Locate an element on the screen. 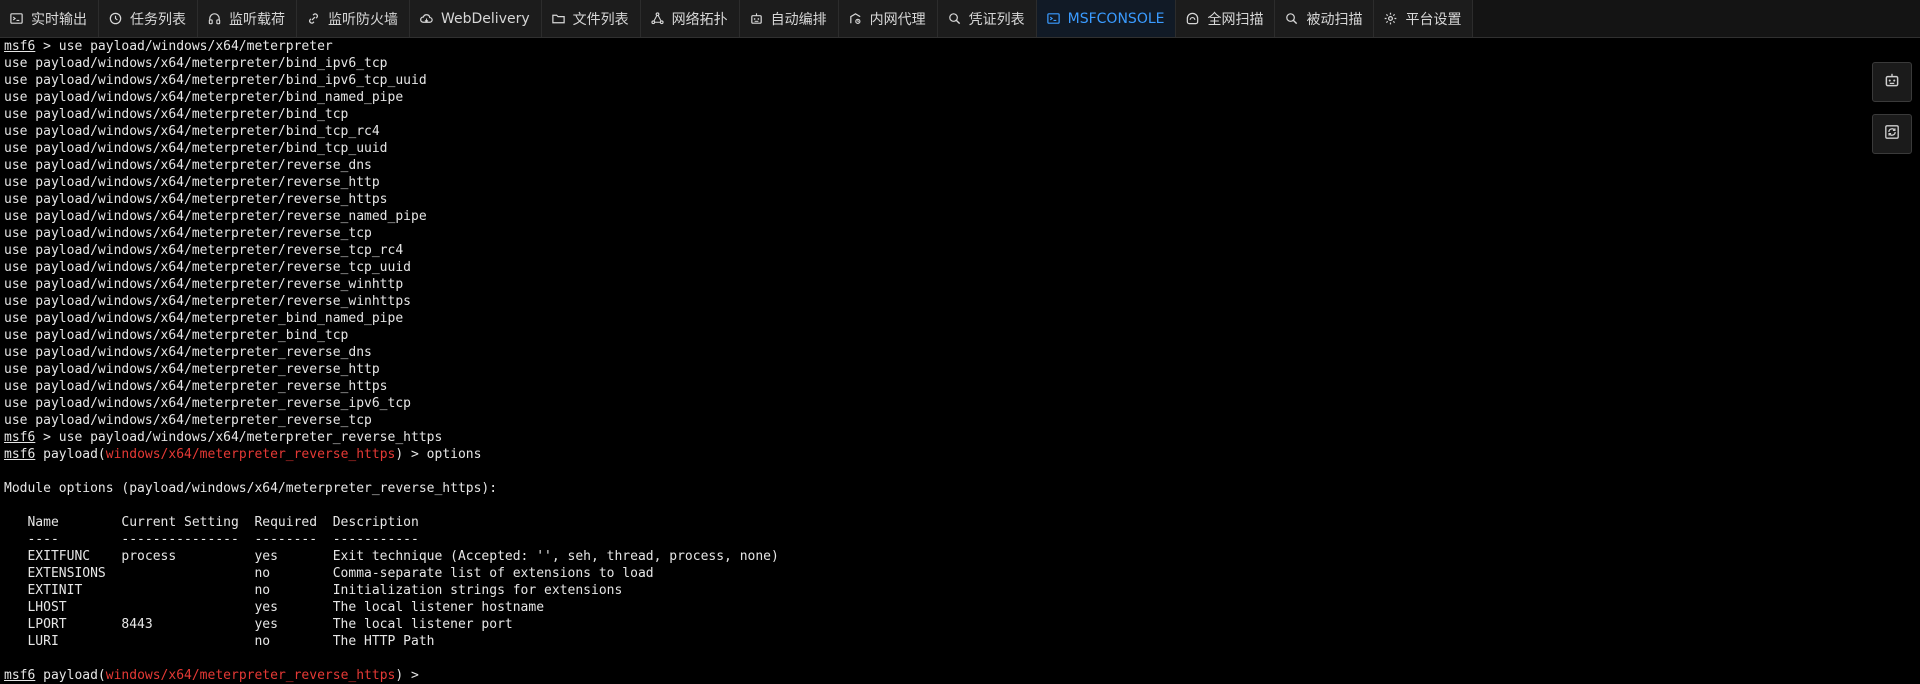 This screenshot has height=684, width=1920. line-text: LHOST yes The local listener hostname is located at coordinates (274, 607).